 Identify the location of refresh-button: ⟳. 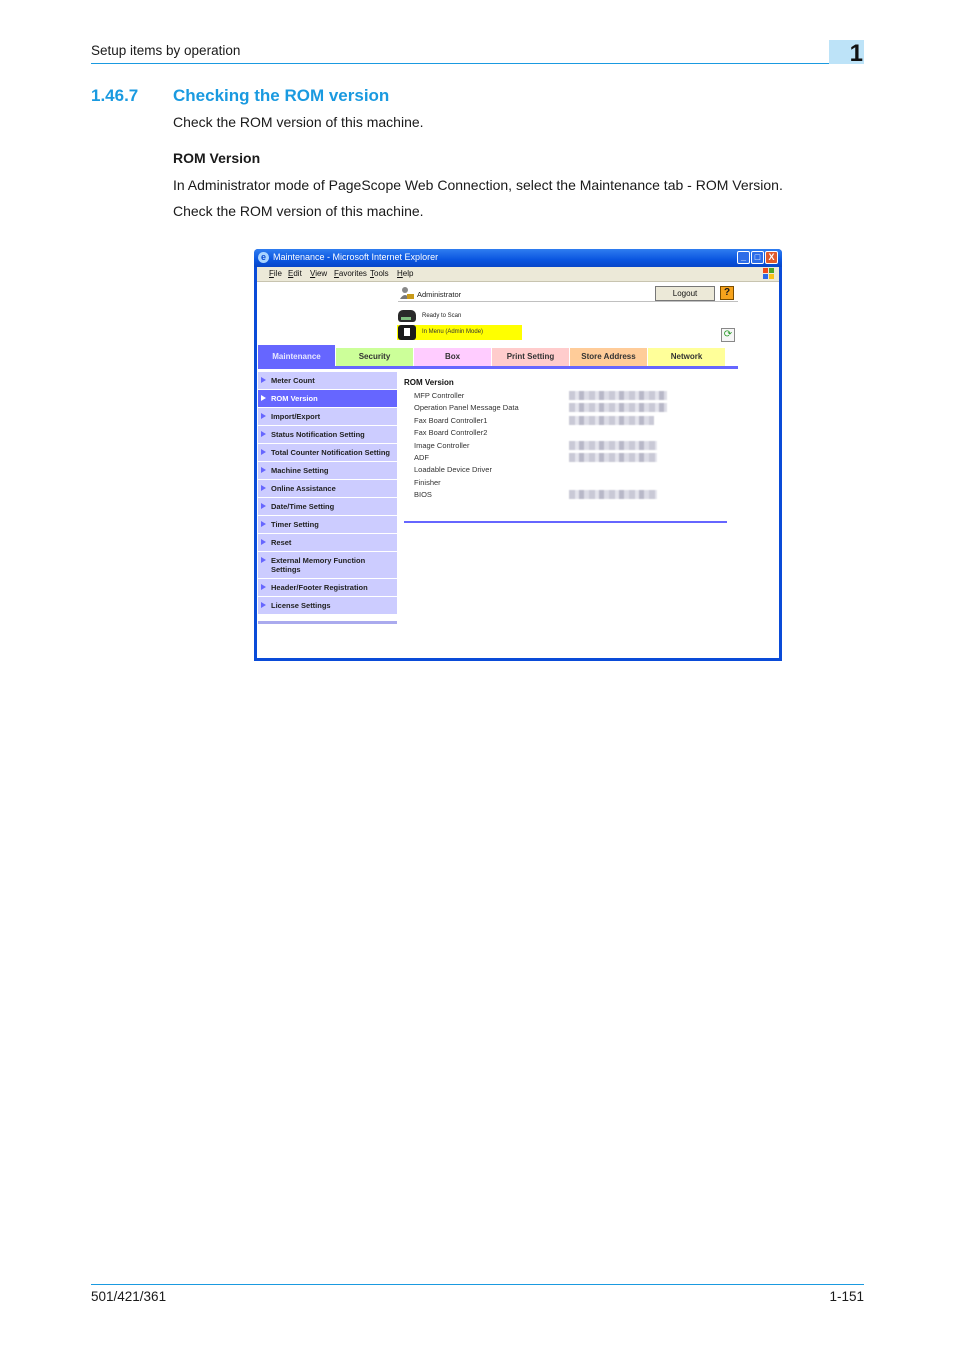
(728, 335).